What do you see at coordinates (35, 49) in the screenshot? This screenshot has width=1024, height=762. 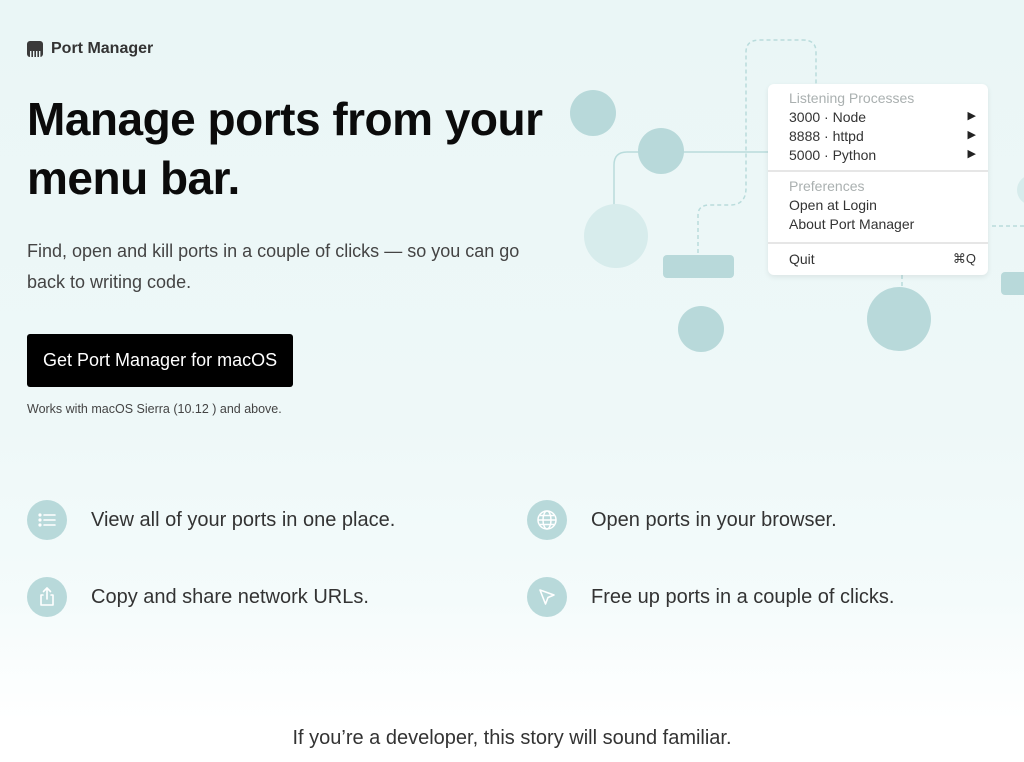 I see `port-manager-logo-icon` at bounding box center [35, 49].